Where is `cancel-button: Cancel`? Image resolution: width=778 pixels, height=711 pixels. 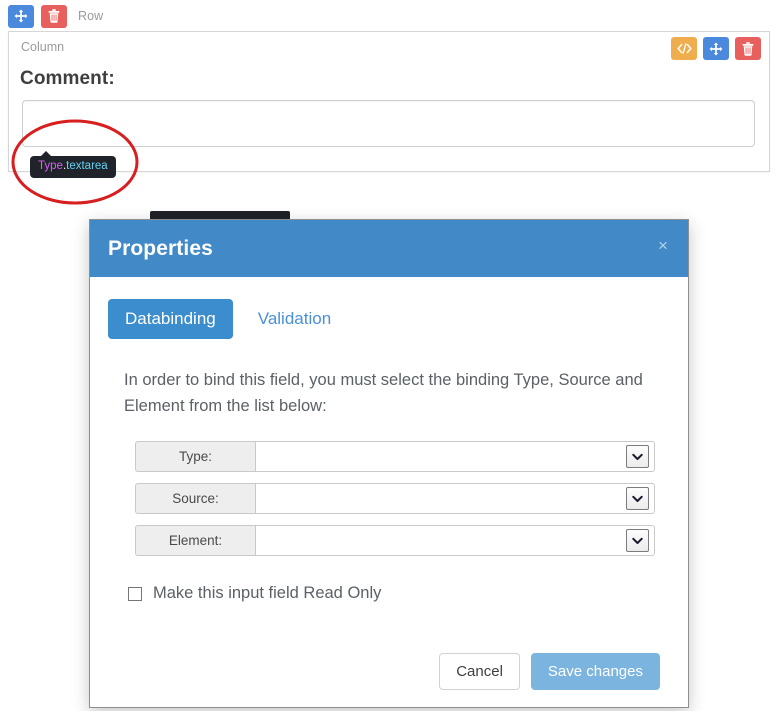 cancel-button: Cancel is located at coordinates (479, 671).